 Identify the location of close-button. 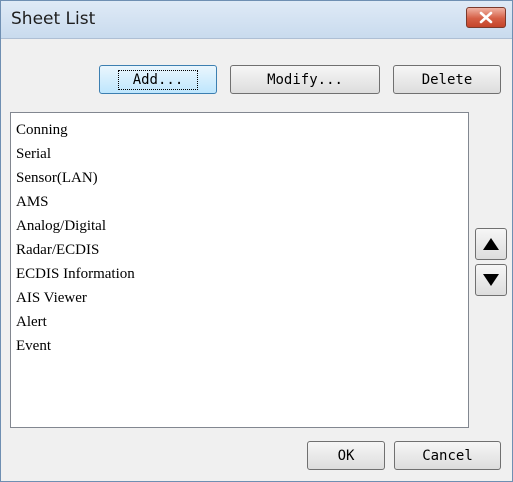
(486, 17).